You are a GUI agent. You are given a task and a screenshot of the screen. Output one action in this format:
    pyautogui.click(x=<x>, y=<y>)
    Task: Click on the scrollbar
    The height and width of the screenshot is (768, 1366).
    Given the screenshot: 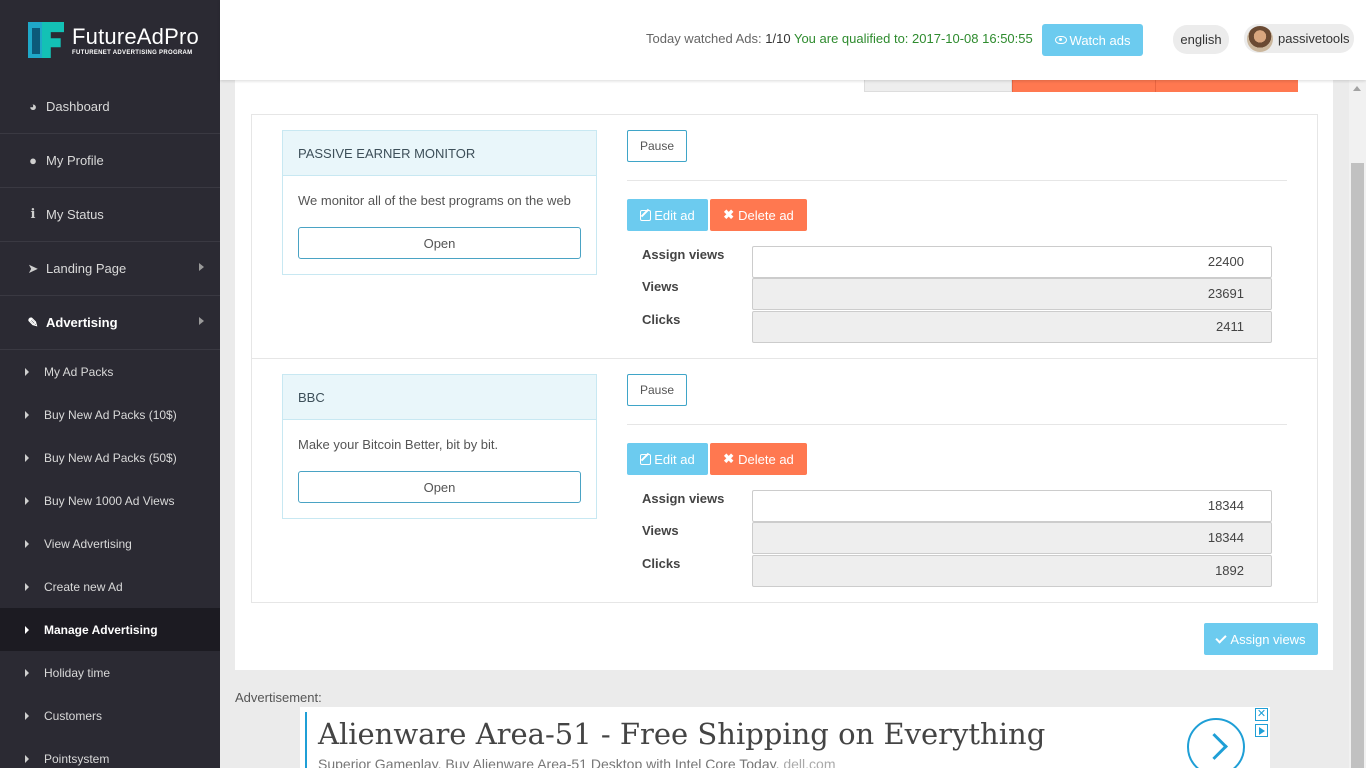 What is the action you would take?
    pyautogui.click(x=1357, y=424)
    